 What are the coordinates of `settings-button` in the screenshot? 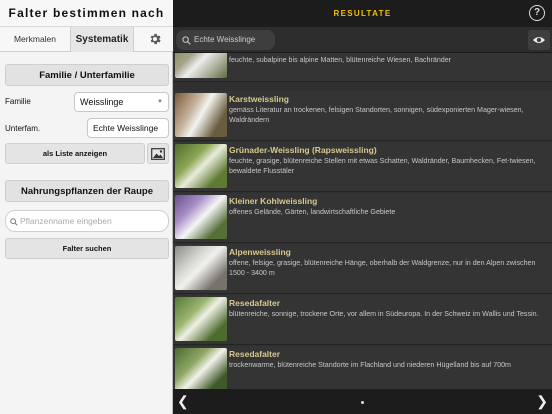 It's located at (155, 39).